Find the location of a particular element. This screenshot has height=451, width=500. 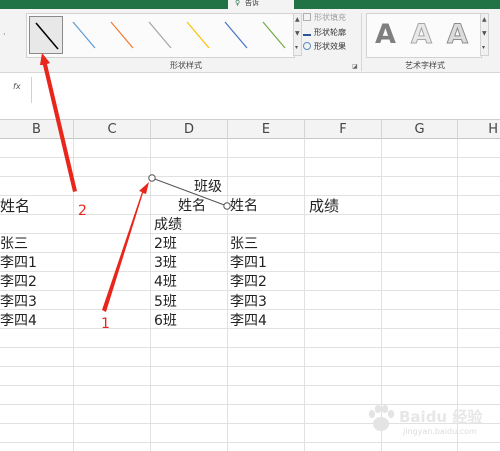

baidu-jingyan-watermark: Baidu 经验 jingyan.baidu.com is located at coordinates (429, 419).